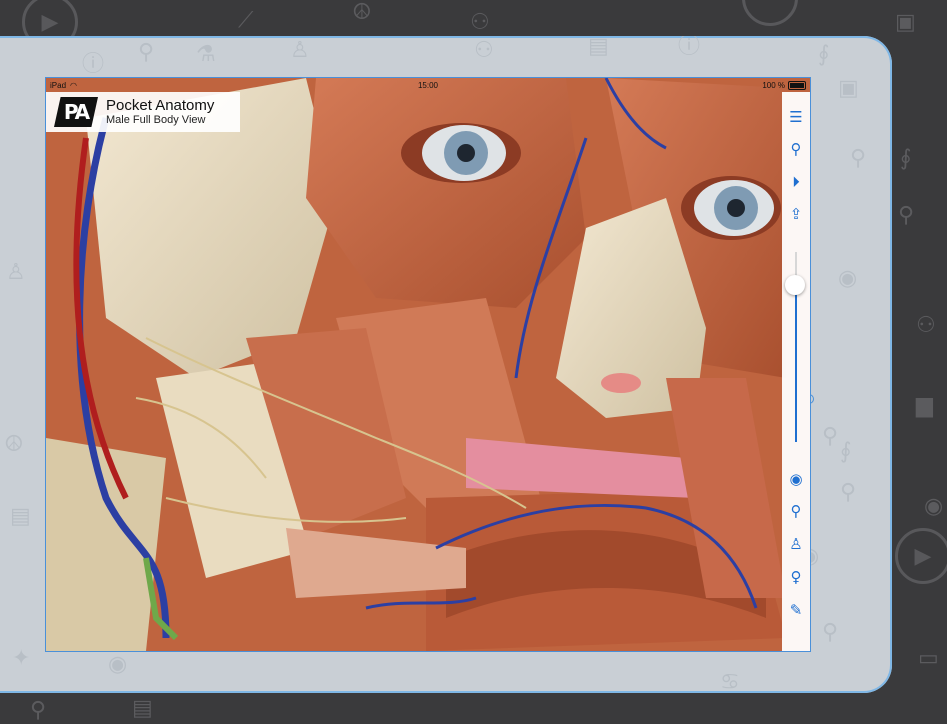  Describe the element at coordinates (58, 85) in the screenshot. I see `device-label: iPad` at that location.